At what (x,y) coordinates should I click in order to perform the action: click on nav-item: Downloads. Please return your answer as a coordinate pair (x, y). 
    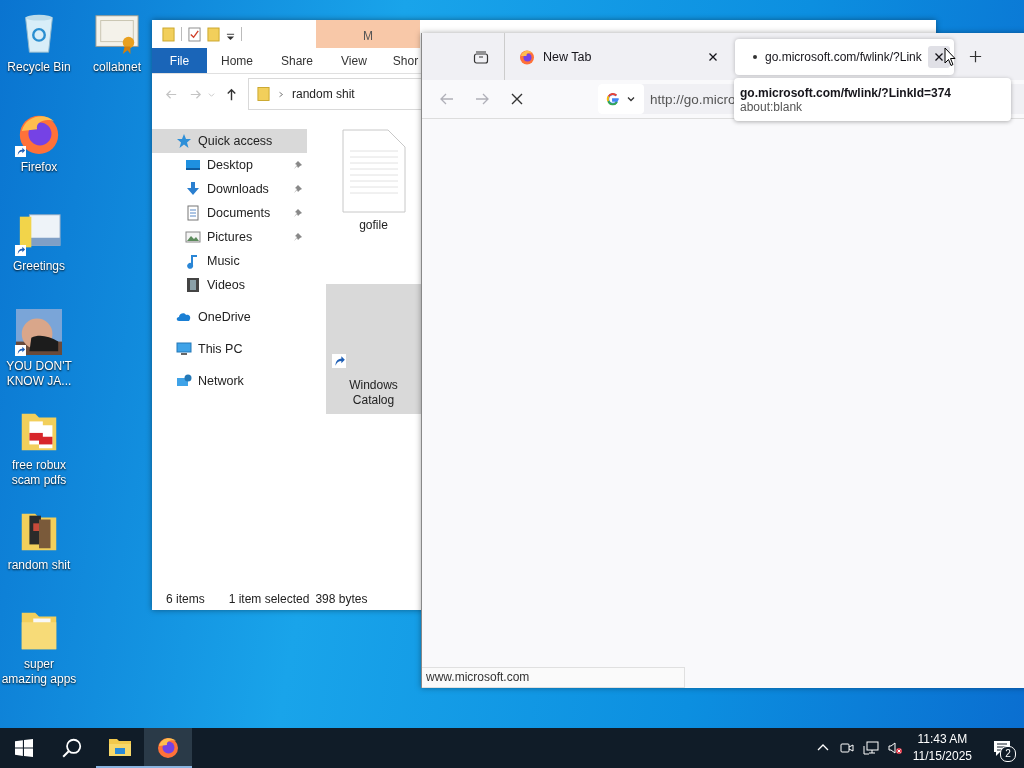
    Looking at the image, I should click on (229, 189).